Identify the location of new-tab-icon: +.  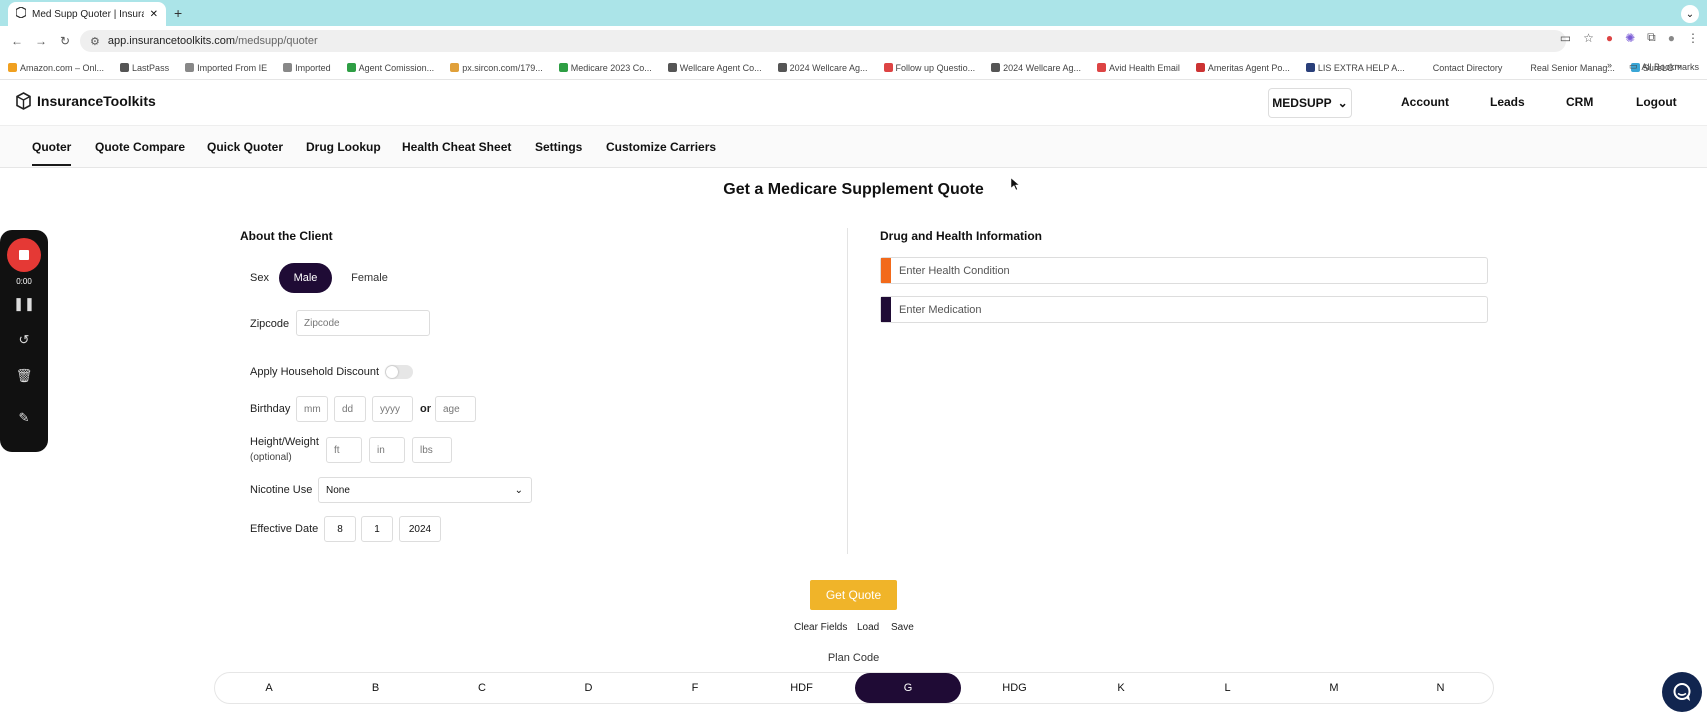
(178, 13).